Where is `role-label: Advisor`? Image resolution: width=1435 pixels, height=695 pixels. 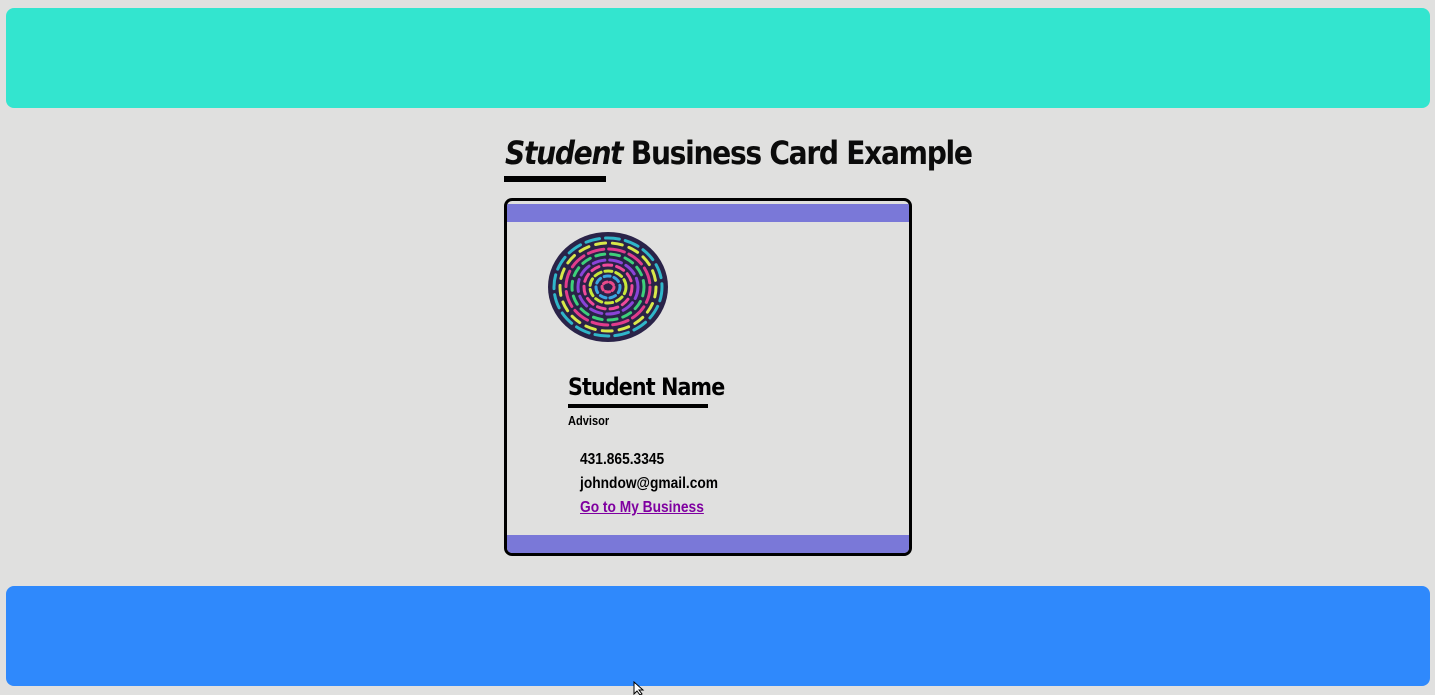 role-label: Advisor is located at coordinates (589, 420).